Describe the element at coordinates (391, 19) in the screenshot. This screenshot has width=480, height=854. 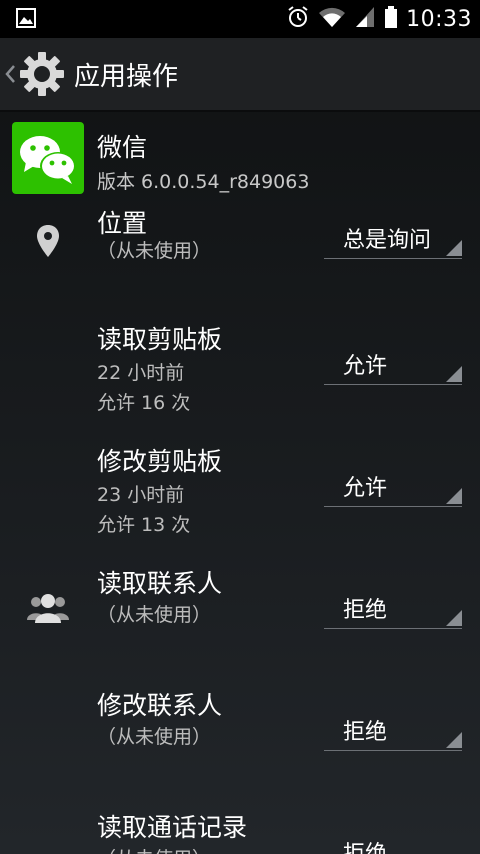
I see `battery-icon` at that location.